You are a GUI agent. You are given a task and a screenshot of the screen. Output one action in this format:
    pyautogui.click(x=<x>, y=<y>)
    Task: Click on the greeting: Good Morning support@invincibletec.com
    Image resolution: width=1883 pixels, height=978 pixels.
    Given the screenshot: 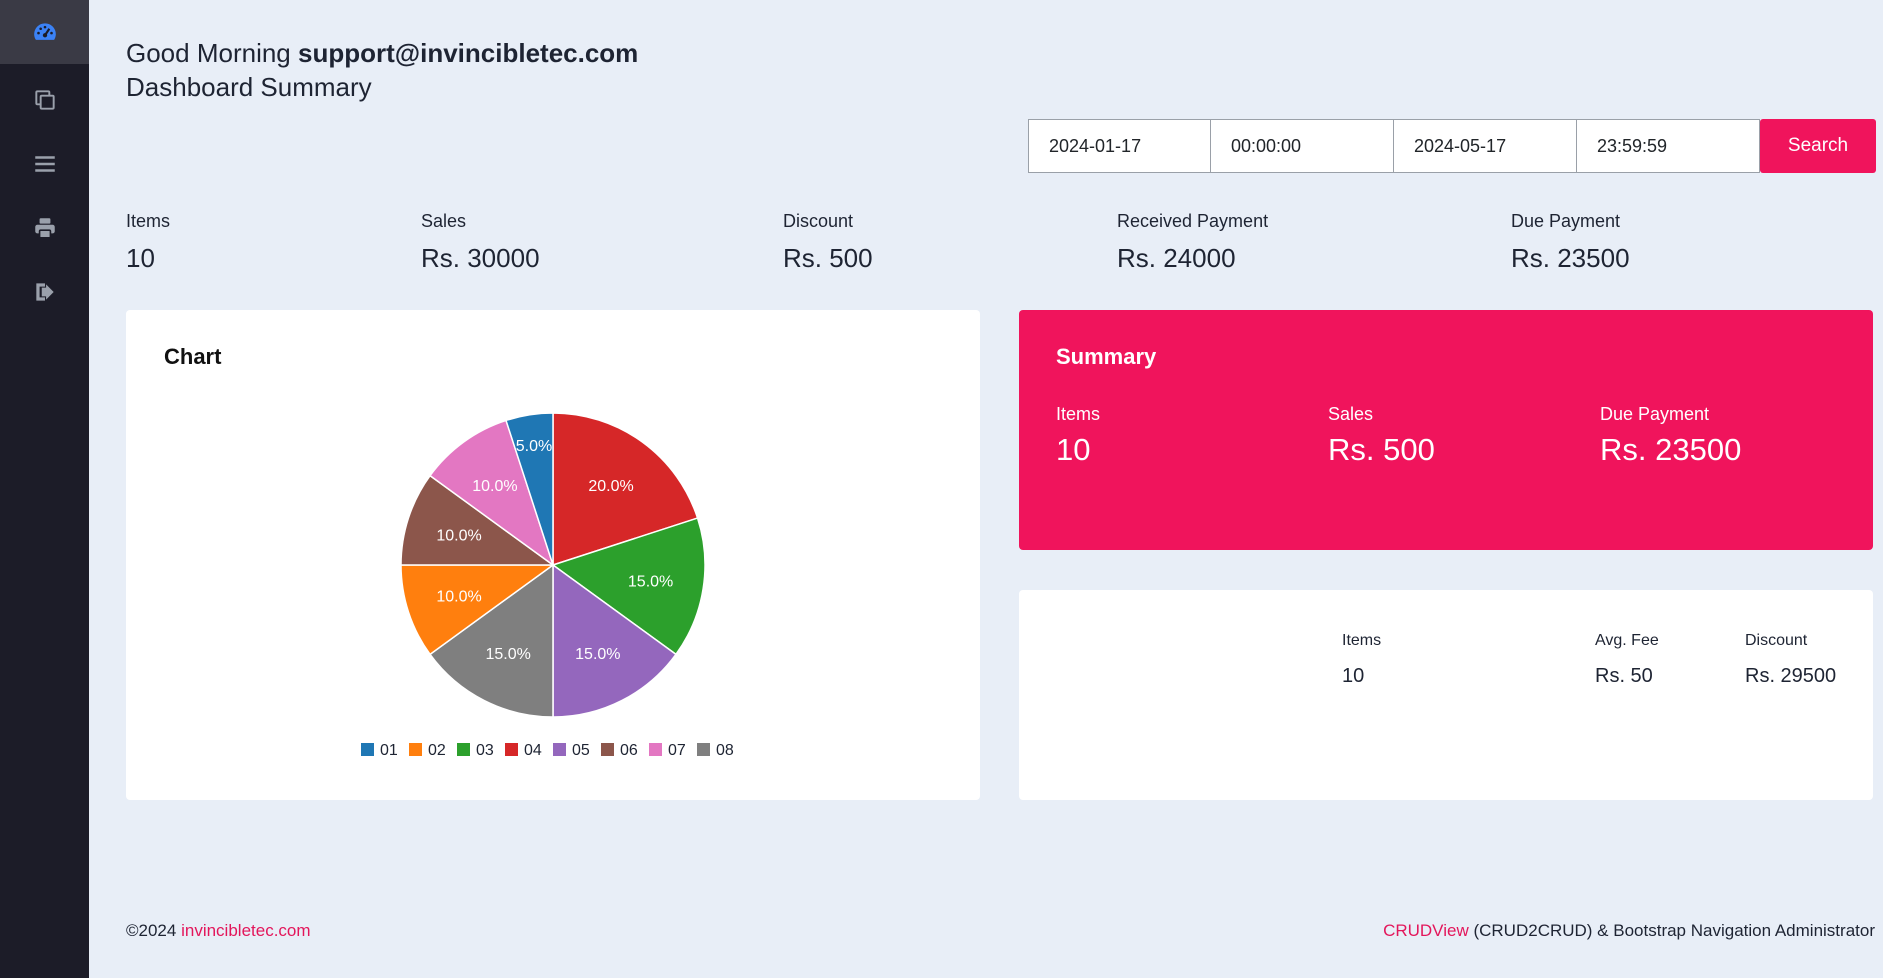 What is the action you would take?
    pyautogui.click(x=382, y=53)
    